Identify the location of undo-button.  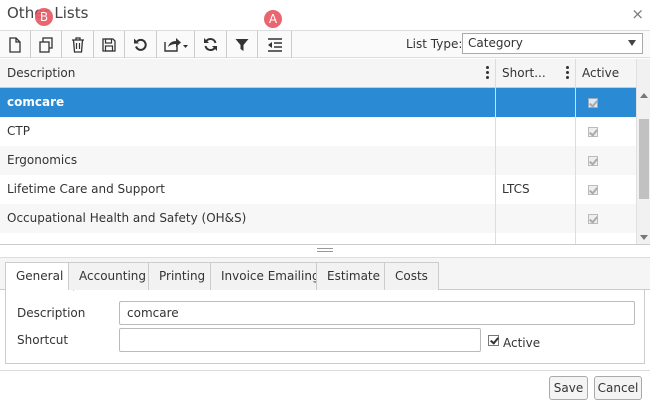
(141, 44).